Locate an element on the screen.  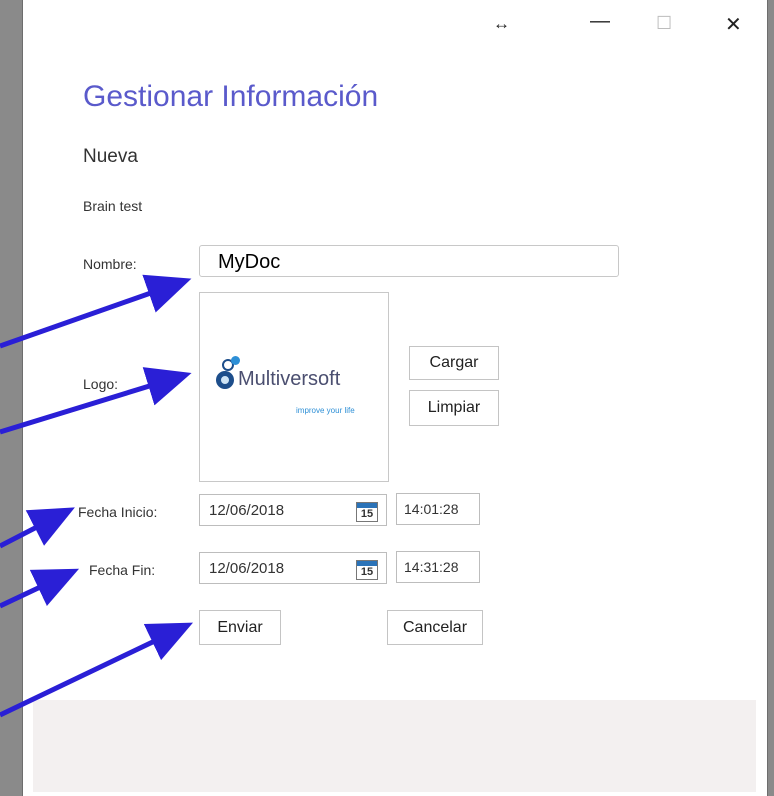
end-date-label: Fecha Fin: is located at coordinates (122, 570).